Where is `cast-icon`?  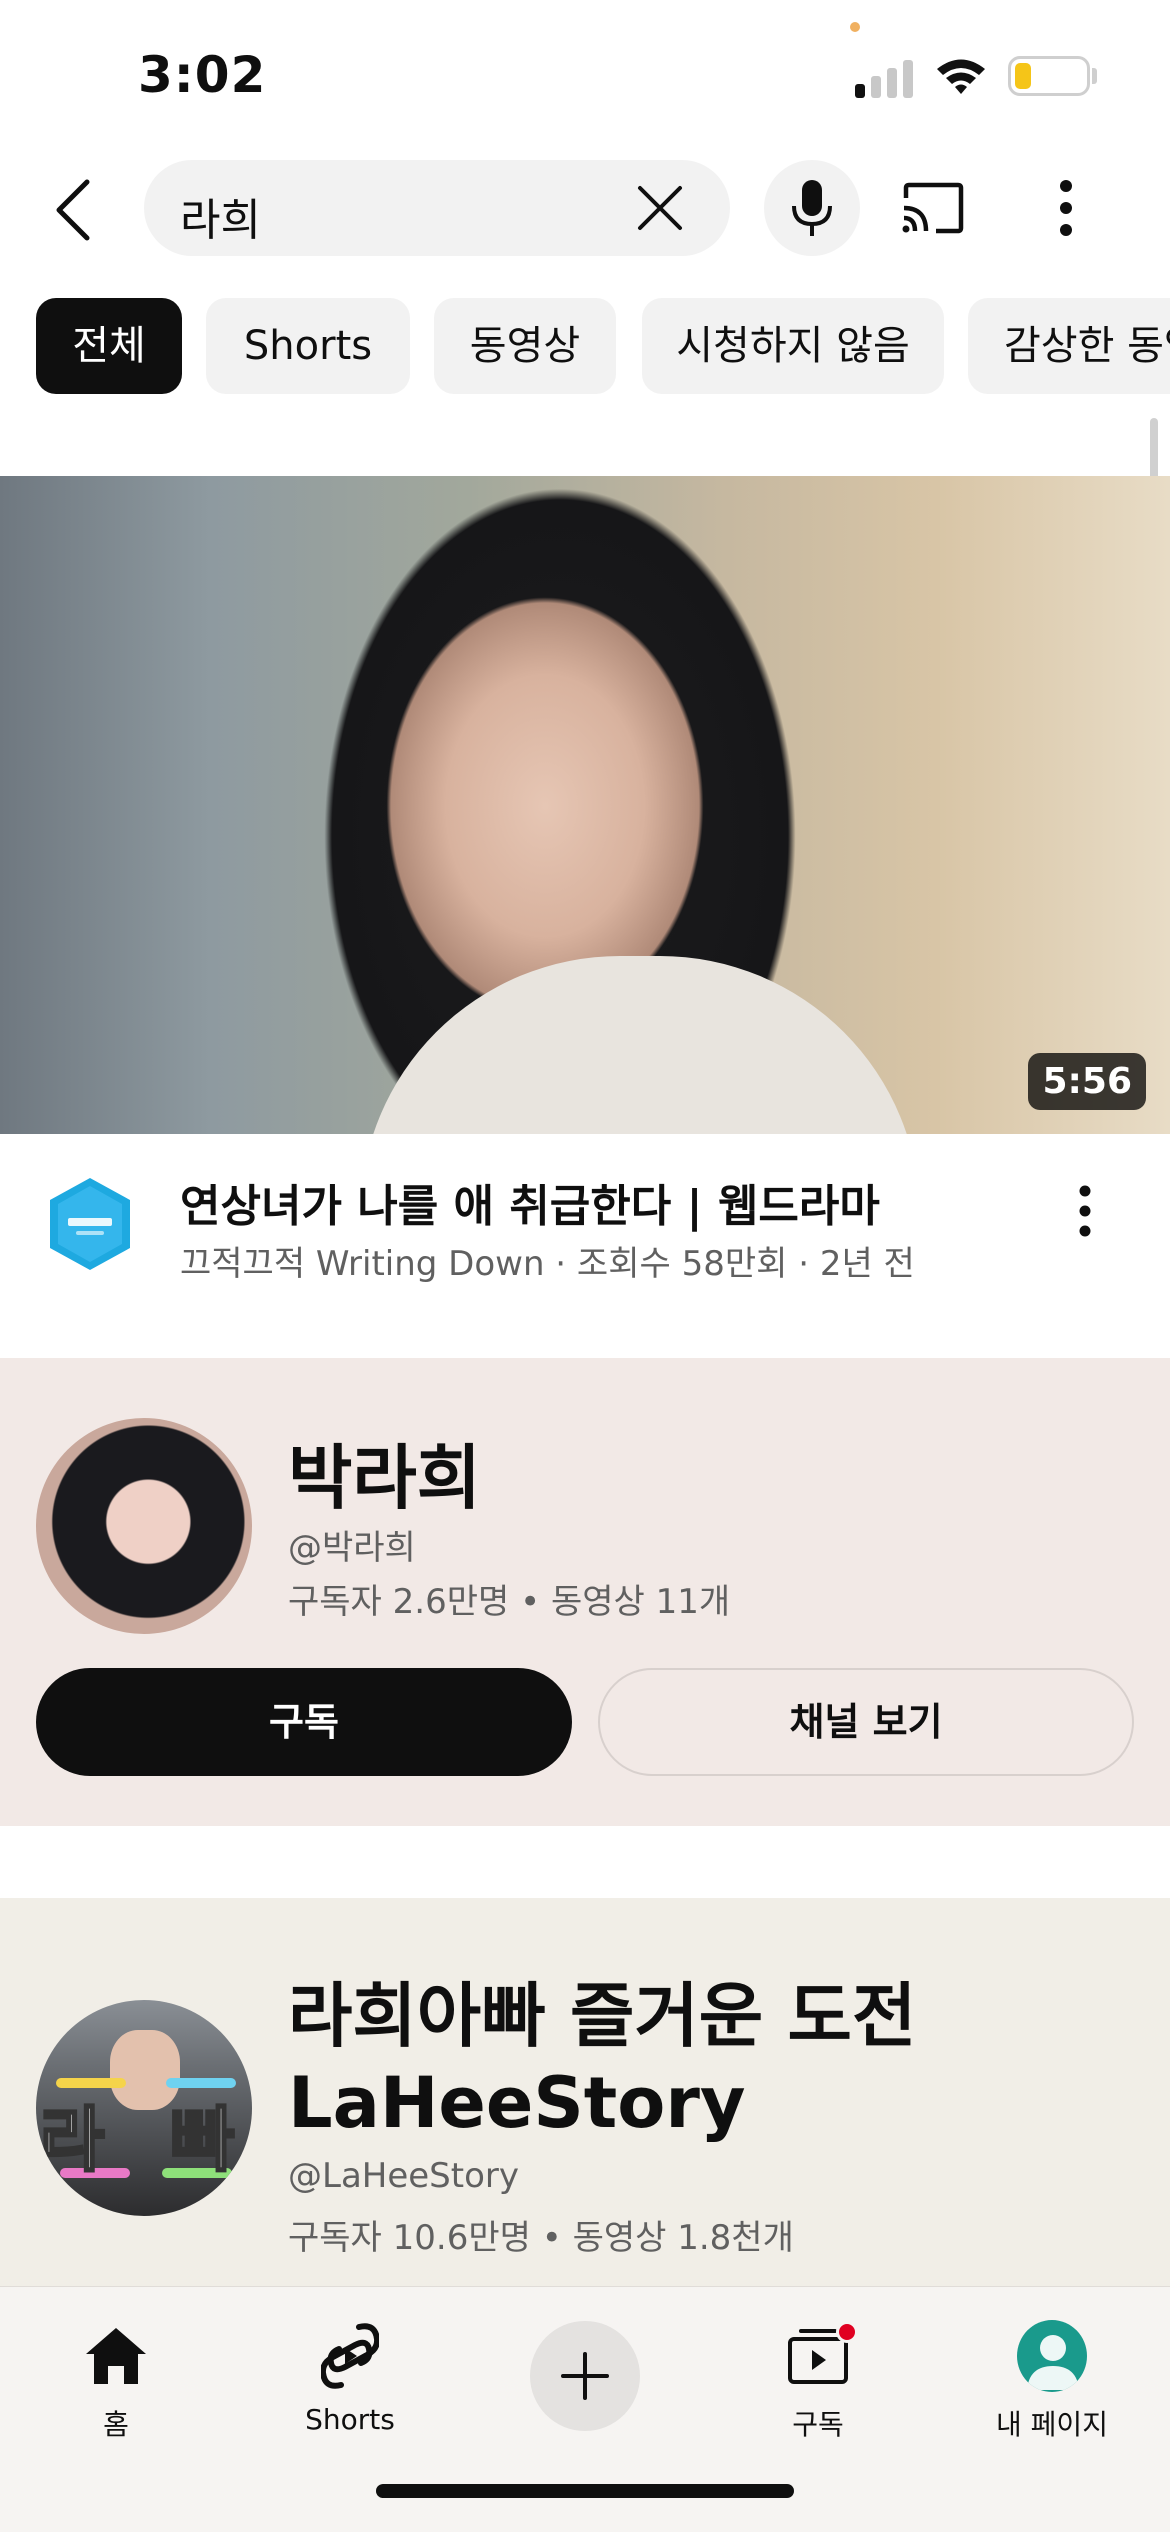
cast-icon is located at coordinates (933, 208).